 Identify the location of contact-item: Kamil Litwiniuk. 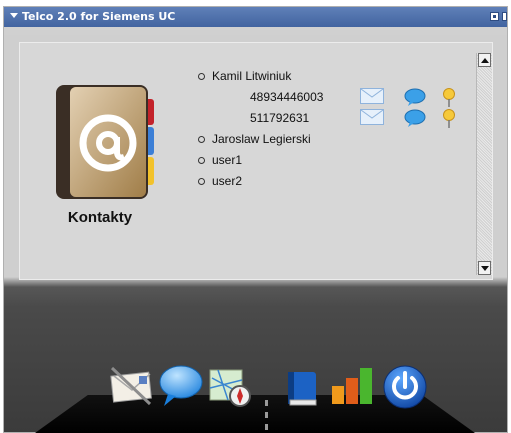
(260, 77).